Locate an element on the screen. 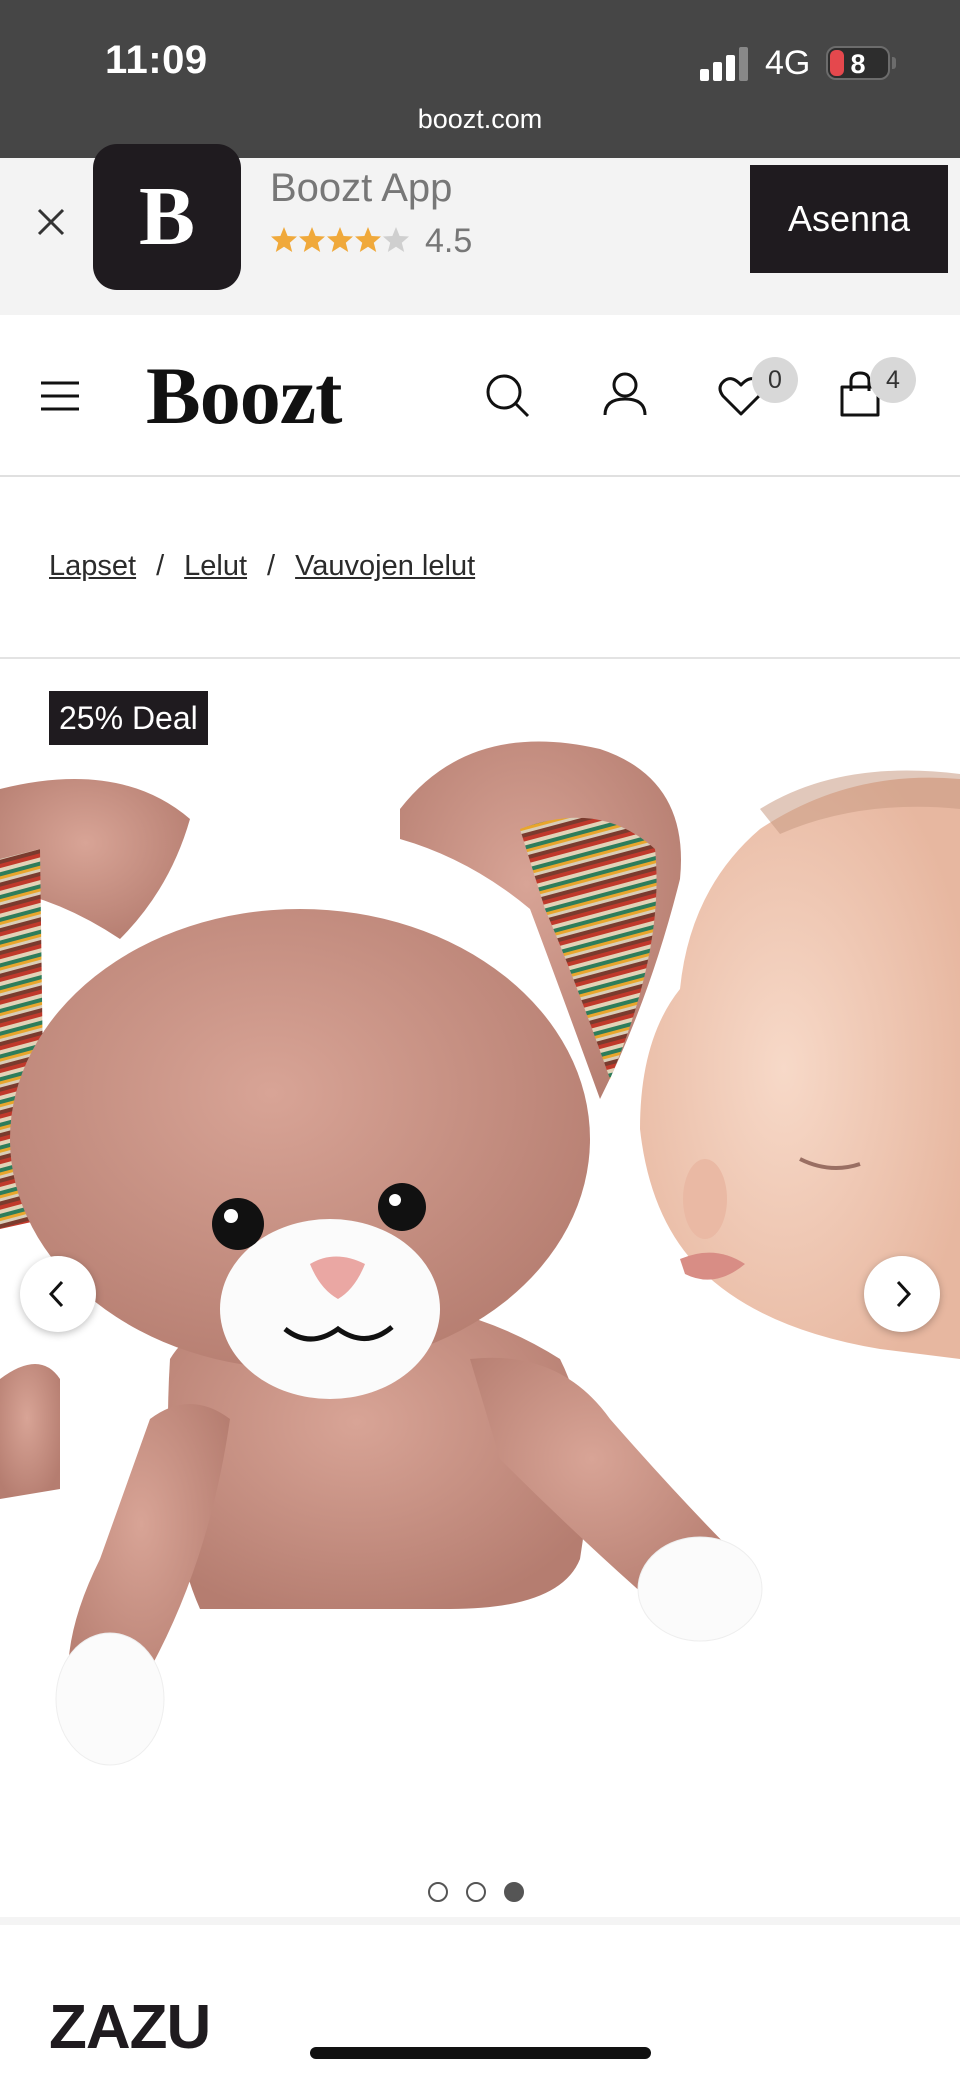 This screenshot has height=2078, width=960. pagination-dot-active is located at coordinates (514, 1892).